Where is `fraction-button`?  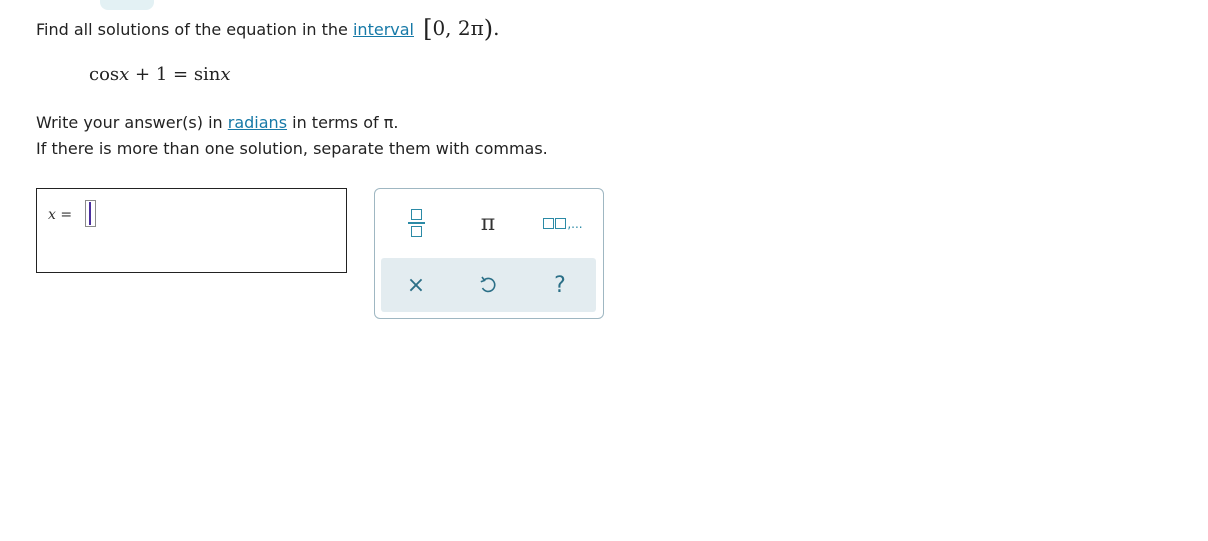
fraction-button is located at coordinates (416, 223).